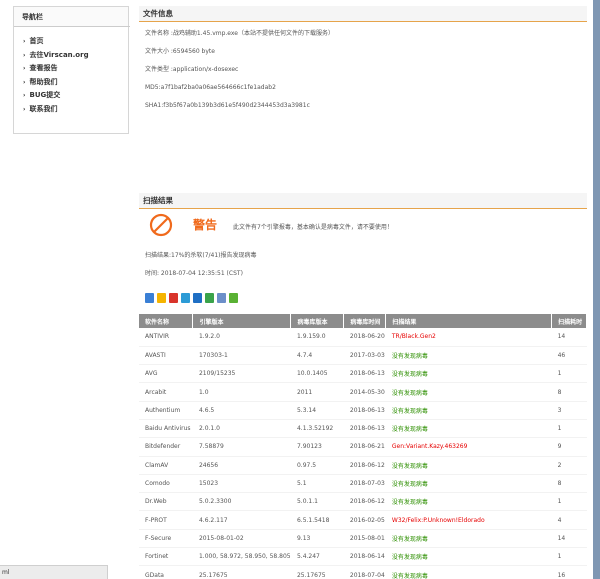 The width and height of the screenshot is (600, 579). What do you see at coordinates (166, 484) in the screenshot?
I see `cell-software: Comodo` at bounding box center [166, 484].